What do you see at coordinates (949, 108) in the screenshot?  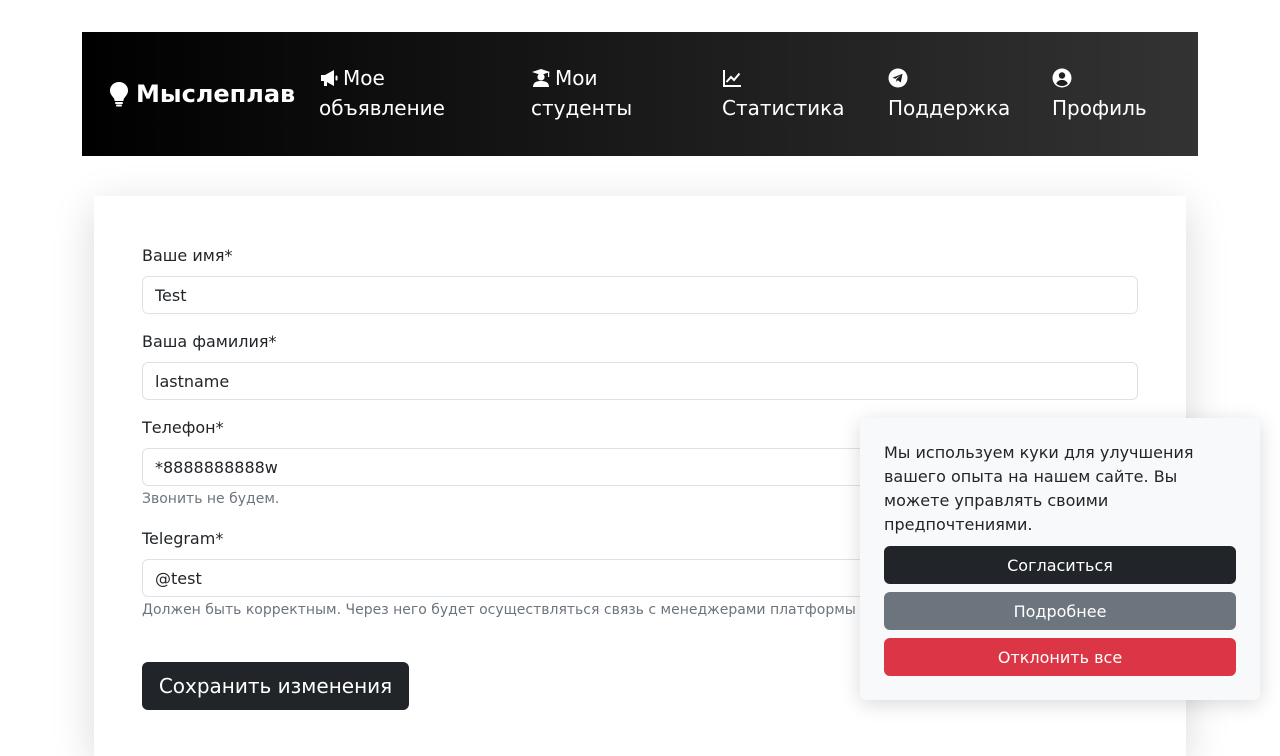 I see `nav-item-label-2: Поддержка` at bounding box center [949, 108].